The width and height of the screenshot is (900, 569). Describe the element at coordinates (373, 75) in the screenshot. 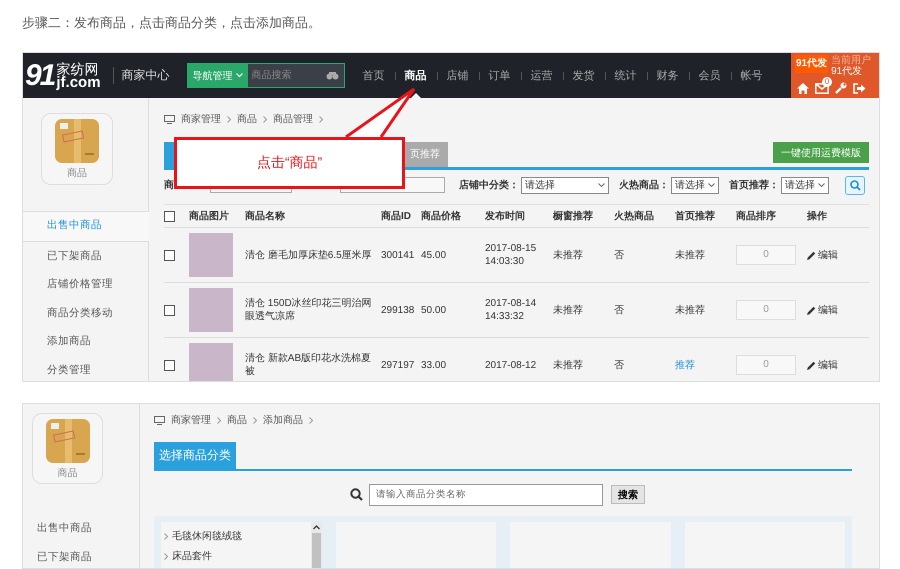

I see `nav-item: 首页` at that location.